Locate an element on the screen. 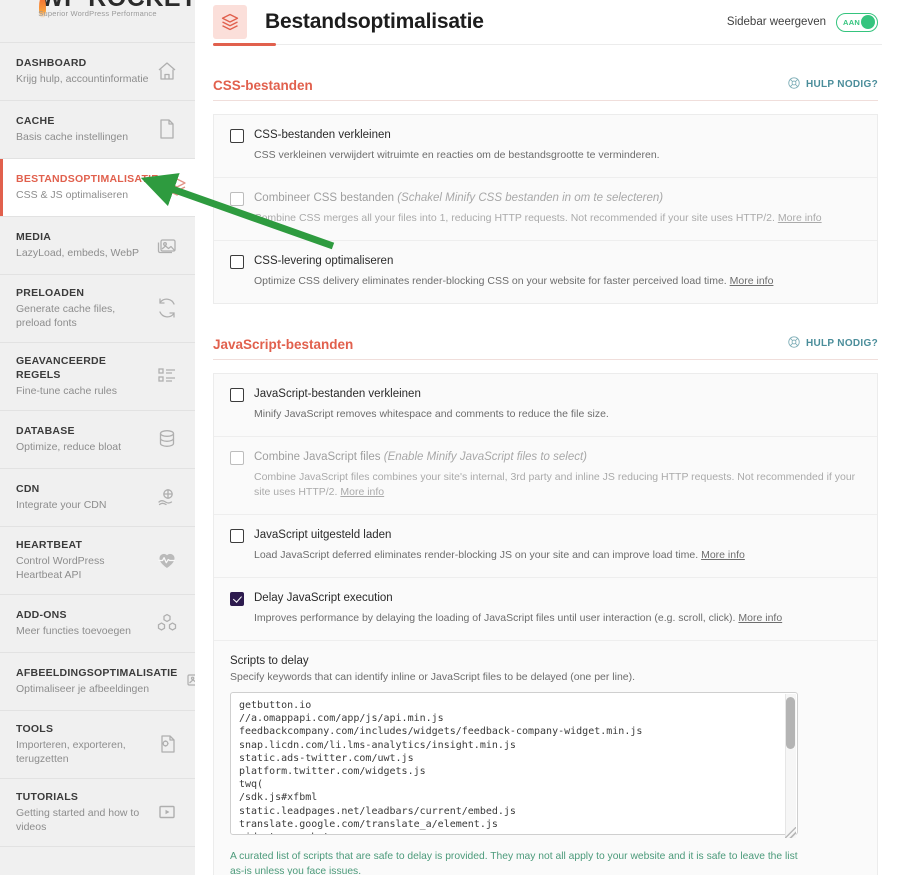 This screenshot has height=875, width=900. option-label-wrap: CSS-bestanden verkleinen is located at coordinates (322, 135).